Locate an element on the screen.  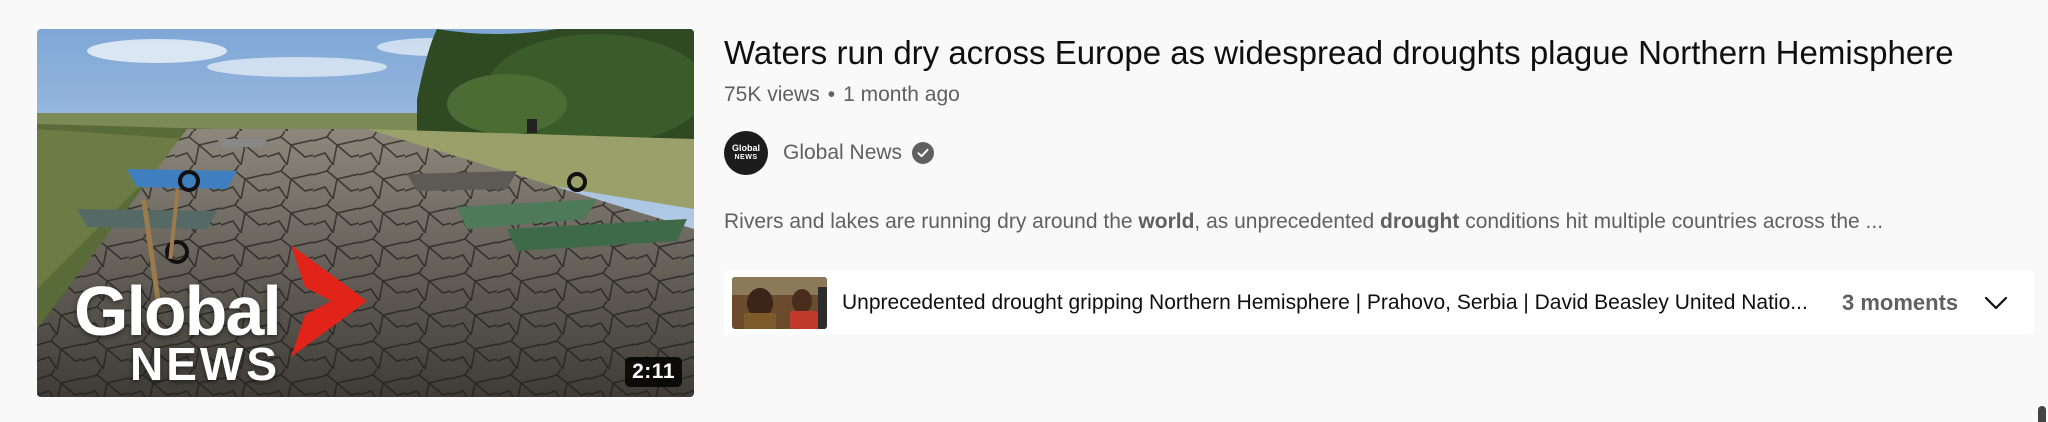
thumbnail-brand-logo: Global NEWS is located at coordinates (220, 317).